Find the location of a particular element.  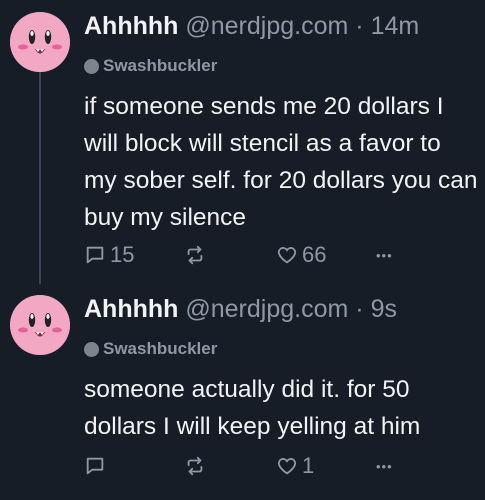

like-count: 66 is located at coordinates (314, 254).